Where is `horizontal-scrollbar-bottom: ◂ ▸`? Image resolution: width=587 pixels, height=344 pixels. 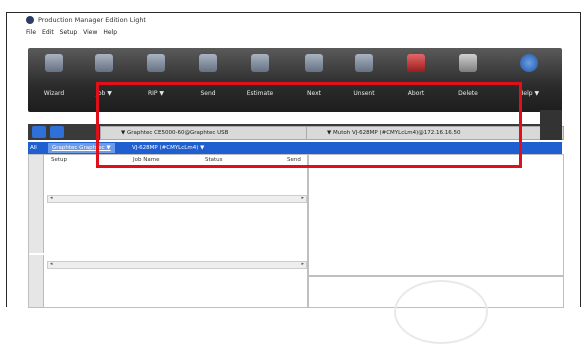
horizontal-scrollbar-bottom: ◂ ▸ is located at coordinates (177, 265).